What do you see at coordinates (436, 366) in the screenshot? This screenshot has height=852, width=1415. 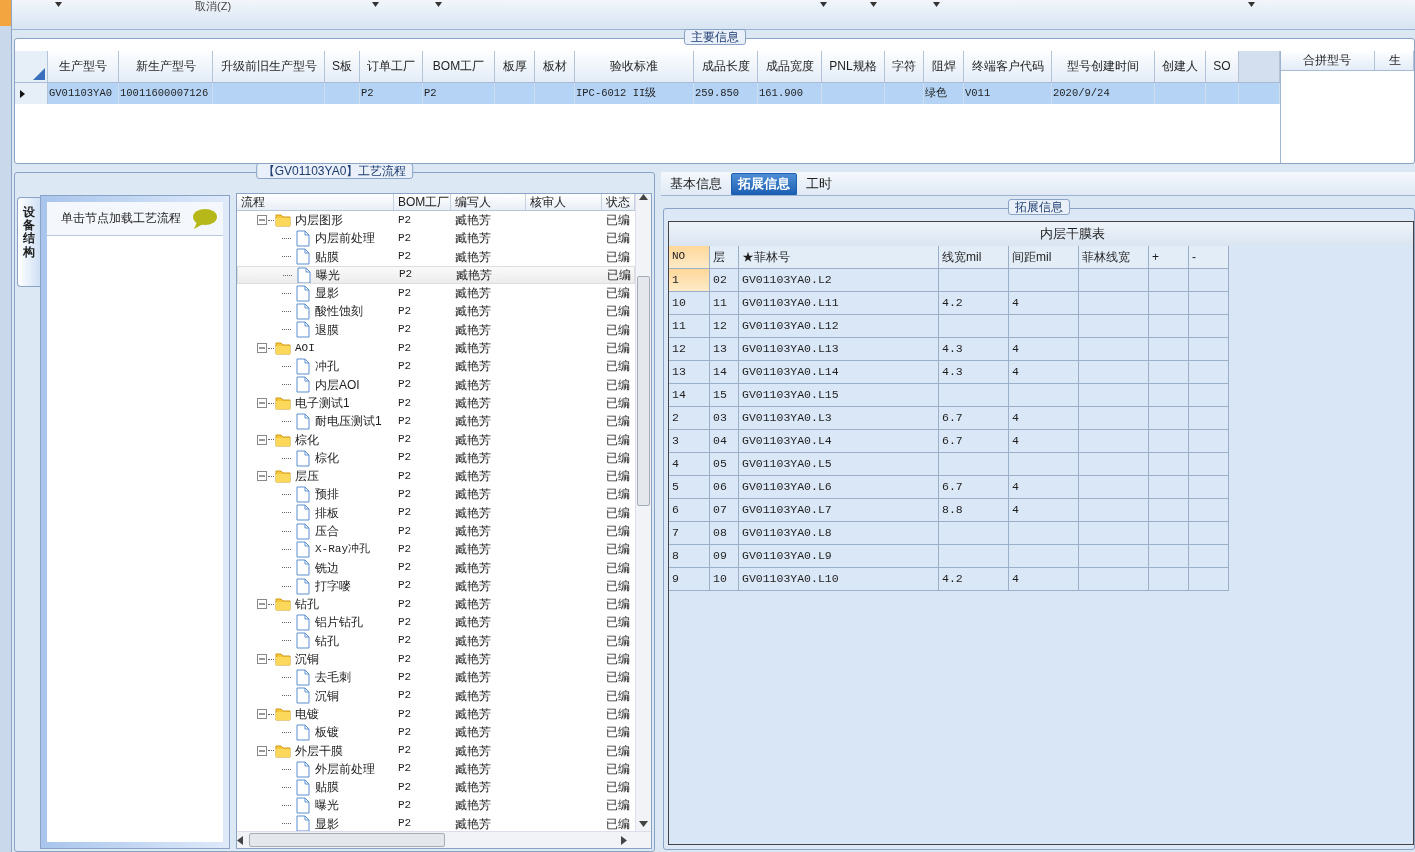 I see `tree-row: 冲孔 P2 臧艳芳 已编` at bounding box center [436, 366].